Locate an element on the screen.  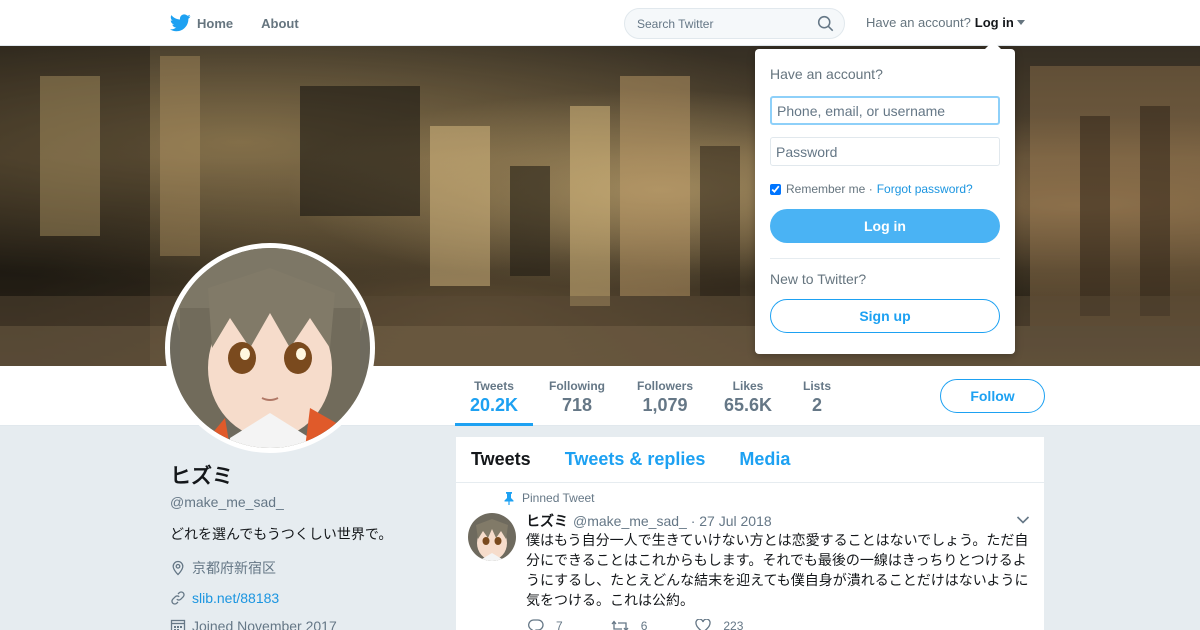
nav-about-link: About is located at coordinates (280, 23).